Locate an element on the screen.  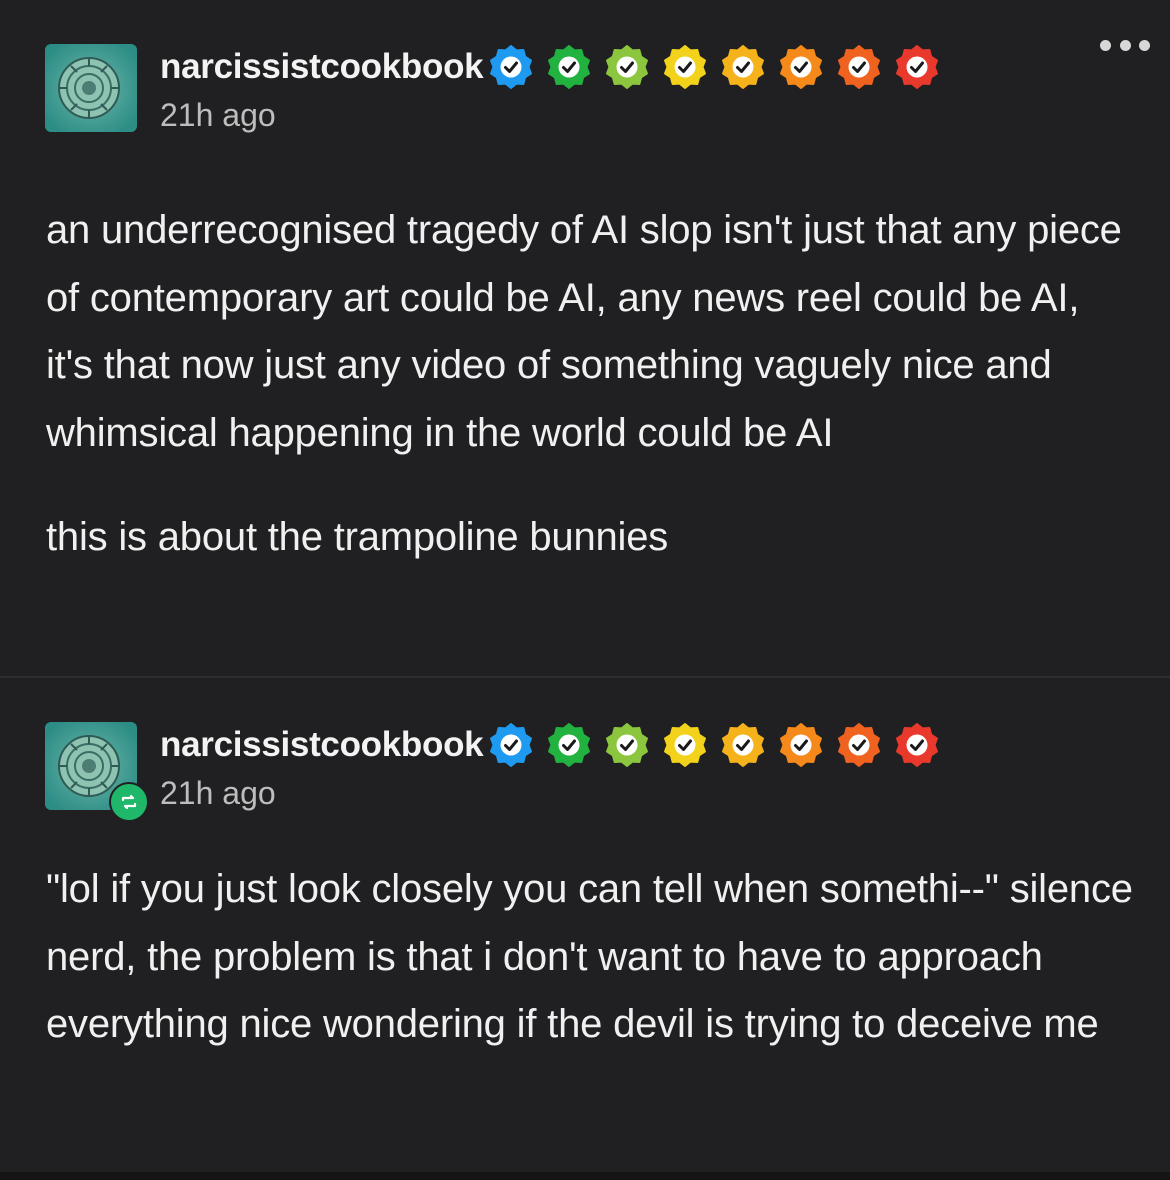
bottom-edge is located at coordinates (585, 1176).